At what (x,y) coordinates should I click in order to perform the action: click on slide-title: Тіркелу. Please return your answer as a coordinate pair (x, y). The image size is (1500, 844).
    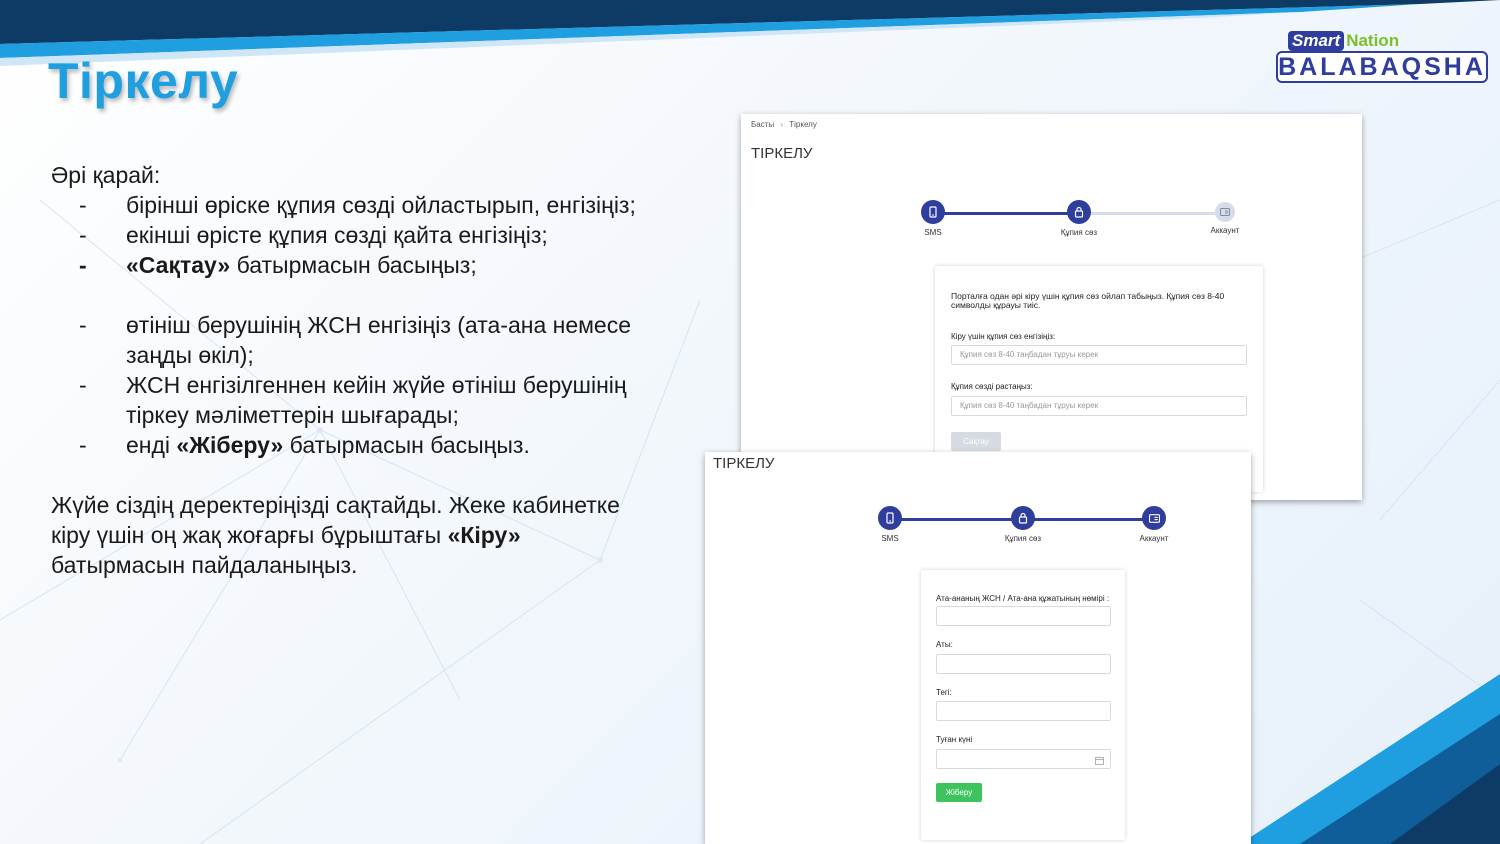
    Looking at the image, I should click on (143, 81).